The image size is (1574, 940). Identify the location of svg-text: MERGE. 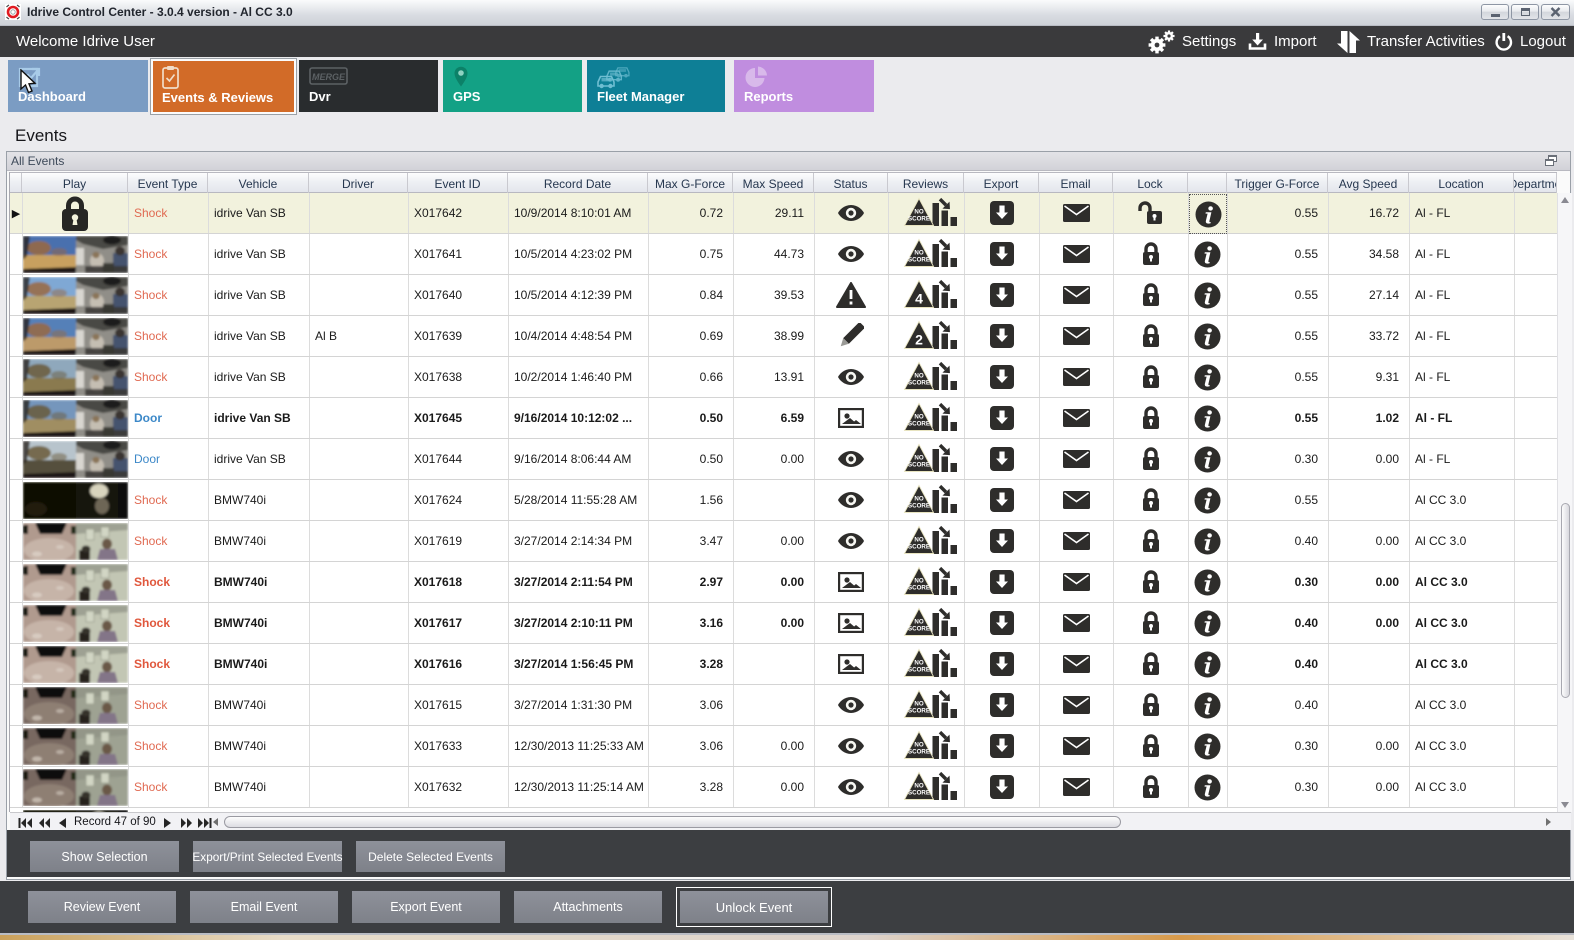
(329, 77).